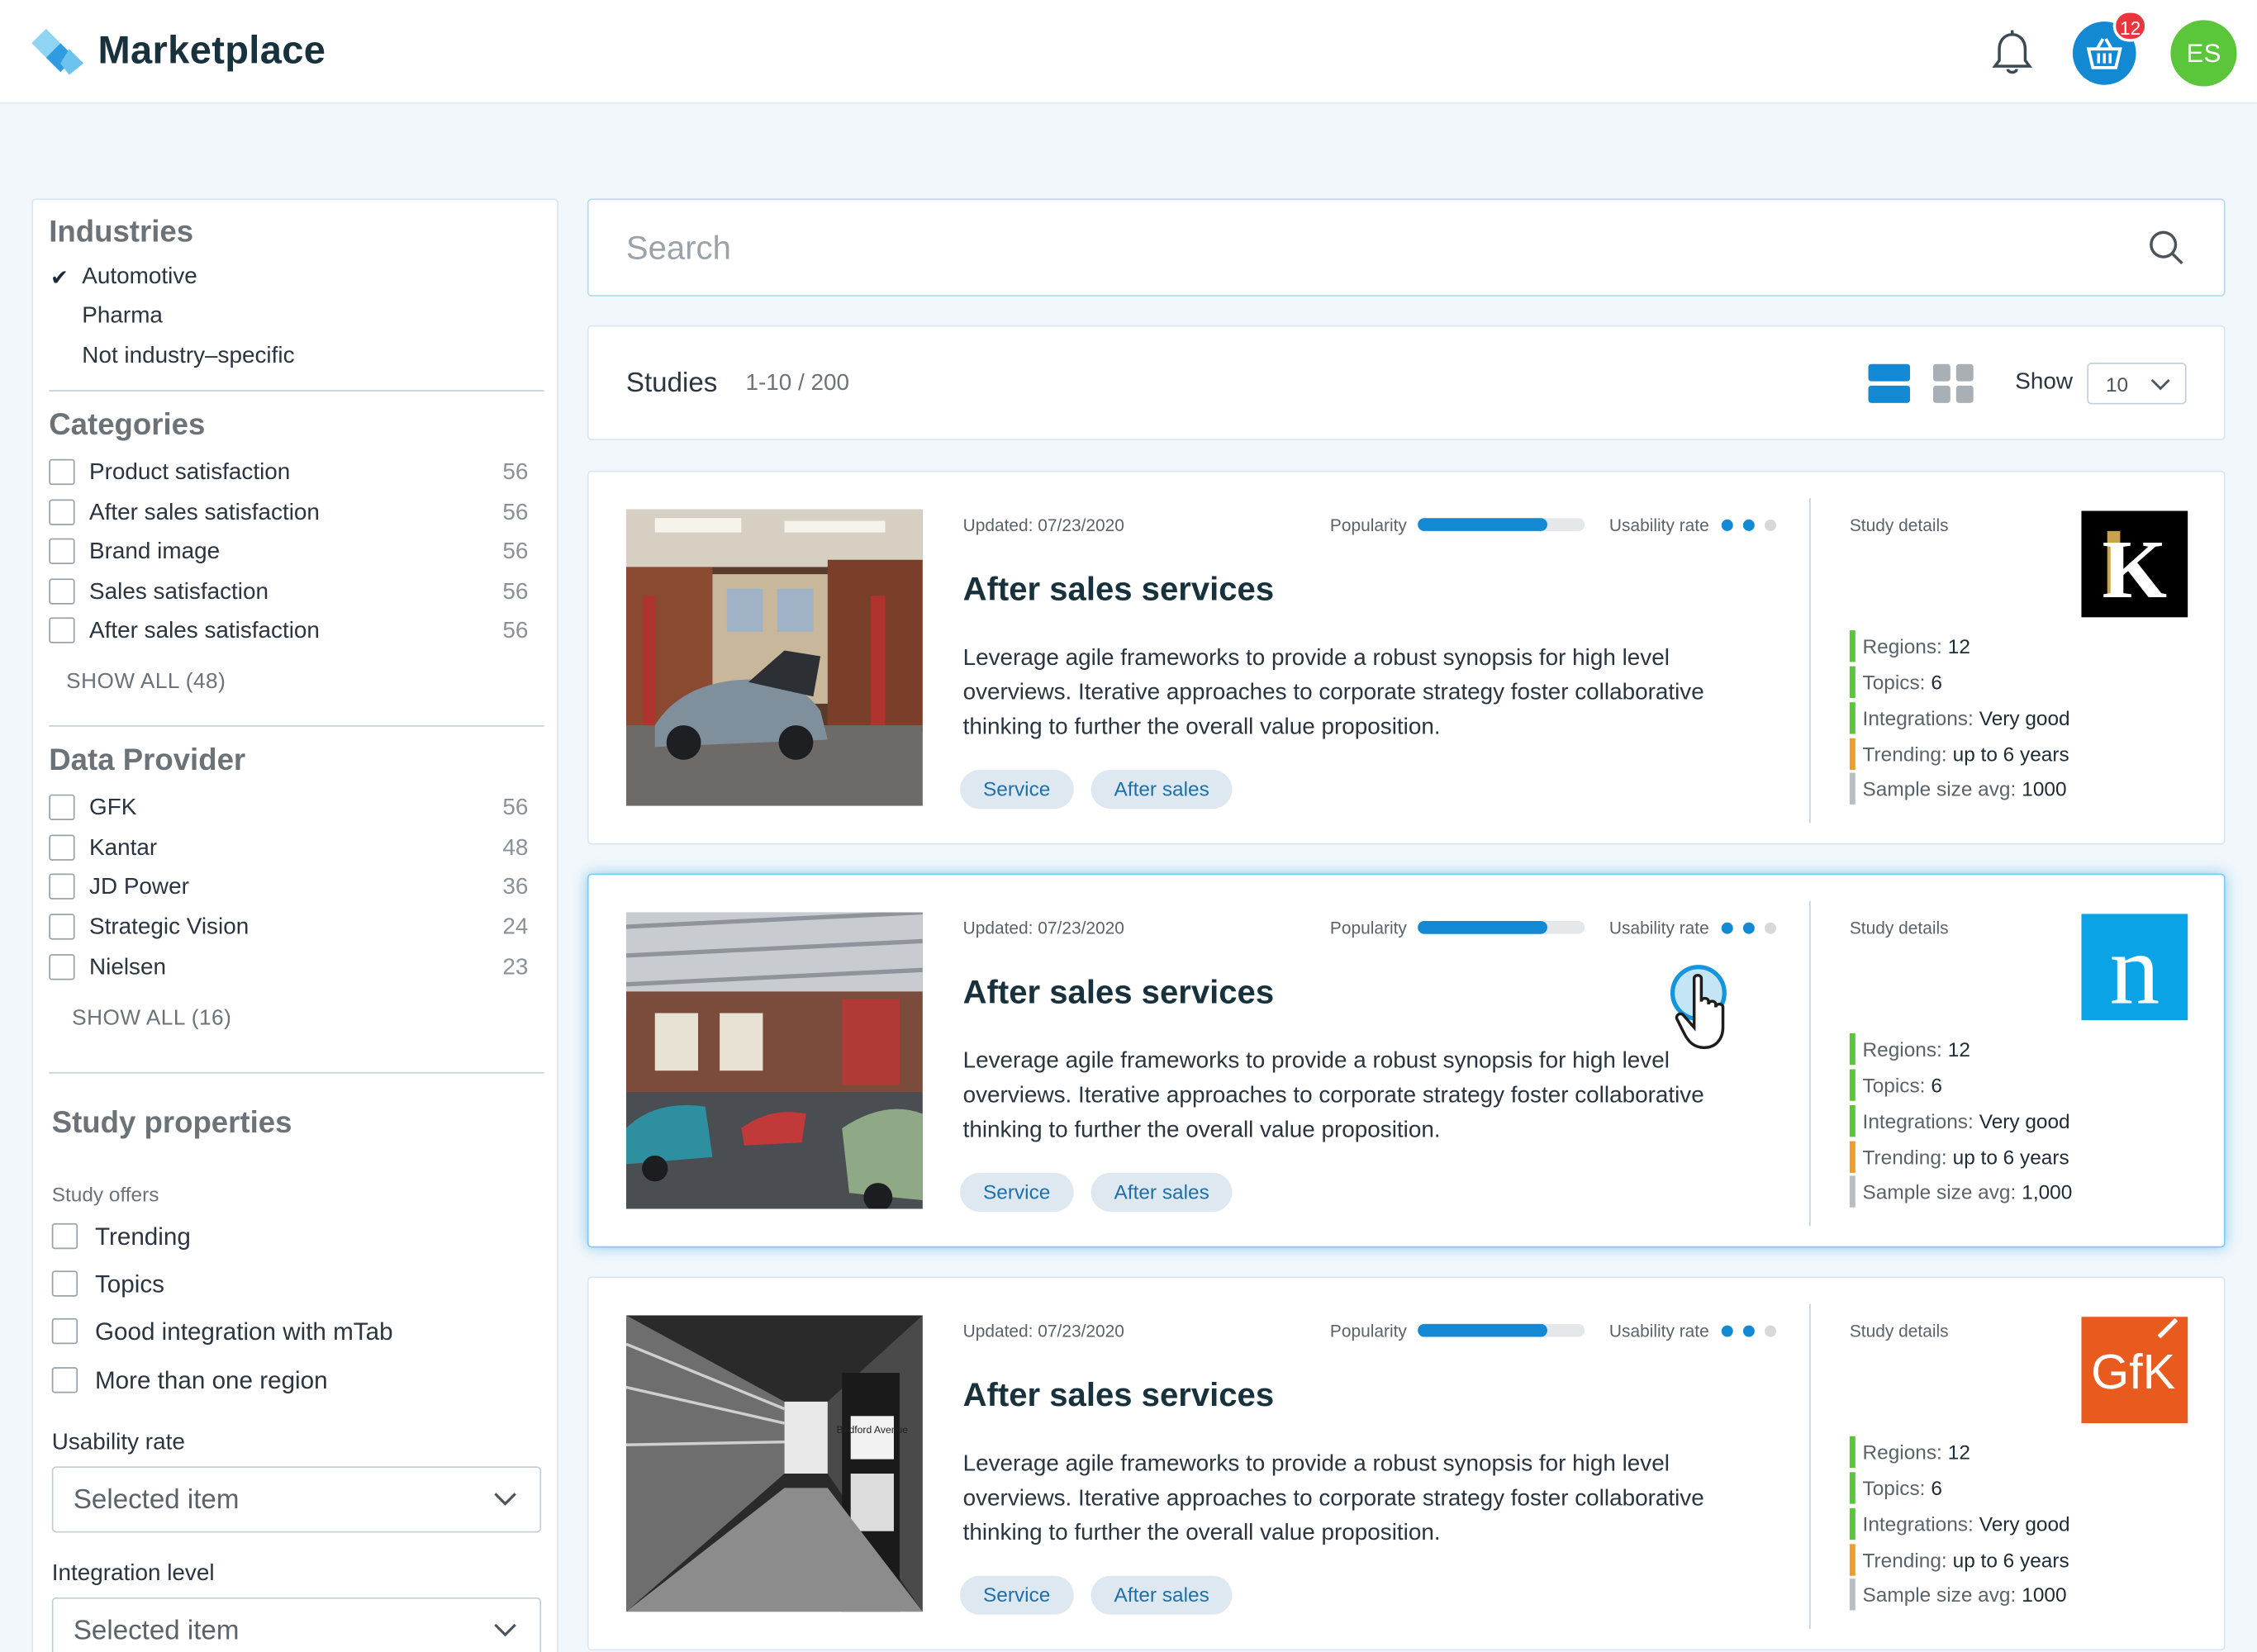 The height and width of the screenshot is (1652, 2257). What do you see at coordinates (288, 968) in the screenshot?
I see `provider-option: Nielsen 23` at bounding box center [288, 968].